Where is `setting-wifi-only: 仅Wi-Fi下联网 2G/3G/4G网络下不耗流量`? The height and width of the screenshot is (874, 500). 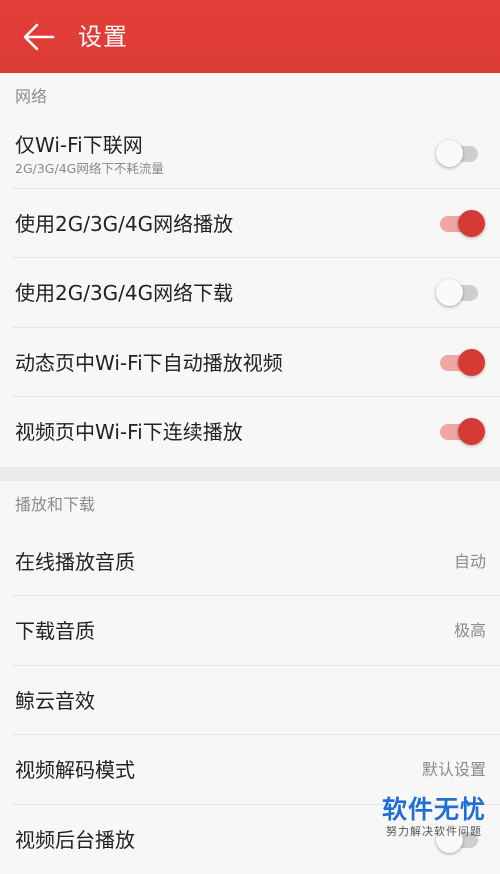
setting-wifi-only: 仅Wi-Fi下联网 2G/3G/4G网络下不耗流量 is located at coordinates (256, 154).